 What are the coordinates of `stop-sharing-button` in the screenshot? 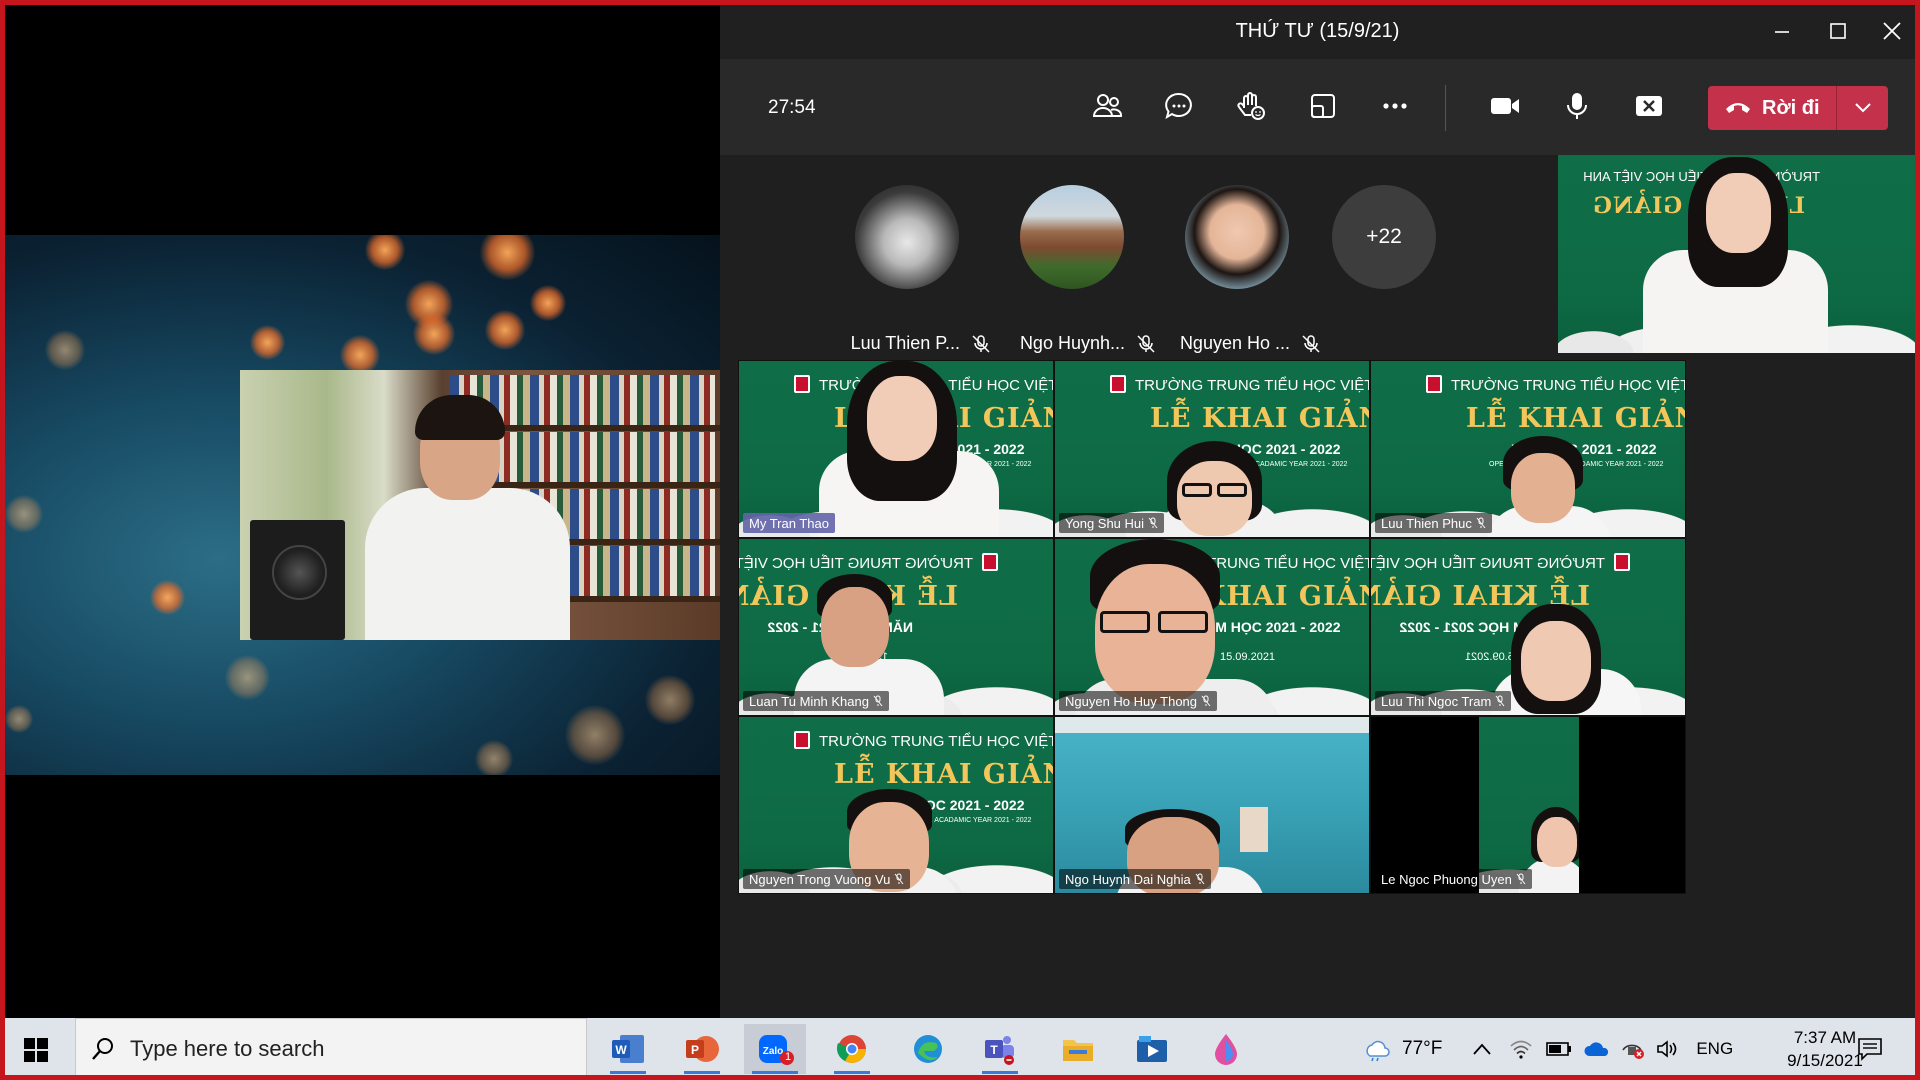 It's located at (1649, 106).